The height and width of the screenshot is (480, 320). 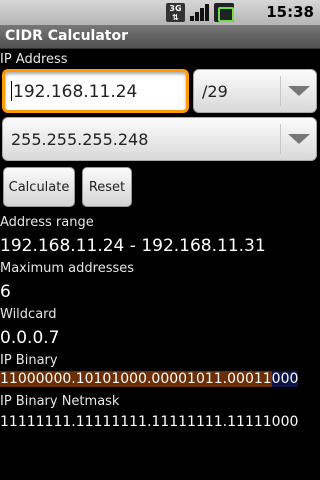 I want to click on status-bar: 3G ⇅ 15:38, so click(x=160, y=12).